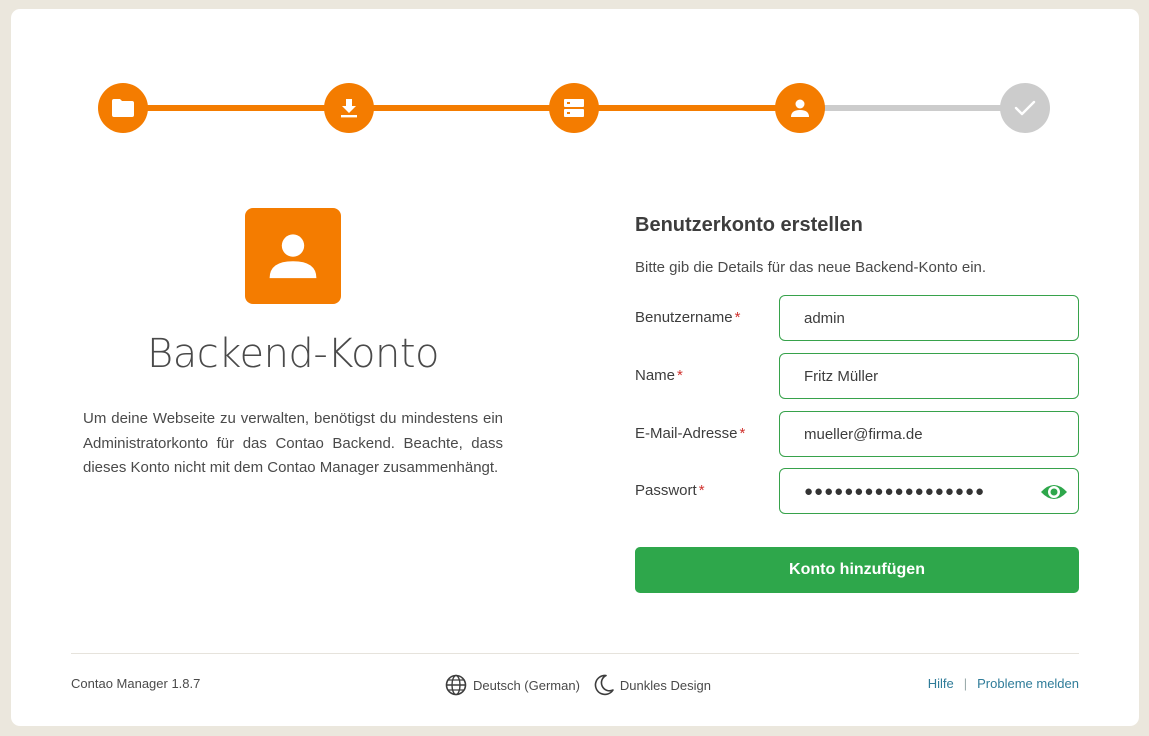 The image size is (1149, 736). Describe the element at coordinates (659, 375) in the screenshot. I see `name-label: Name *` at that location.